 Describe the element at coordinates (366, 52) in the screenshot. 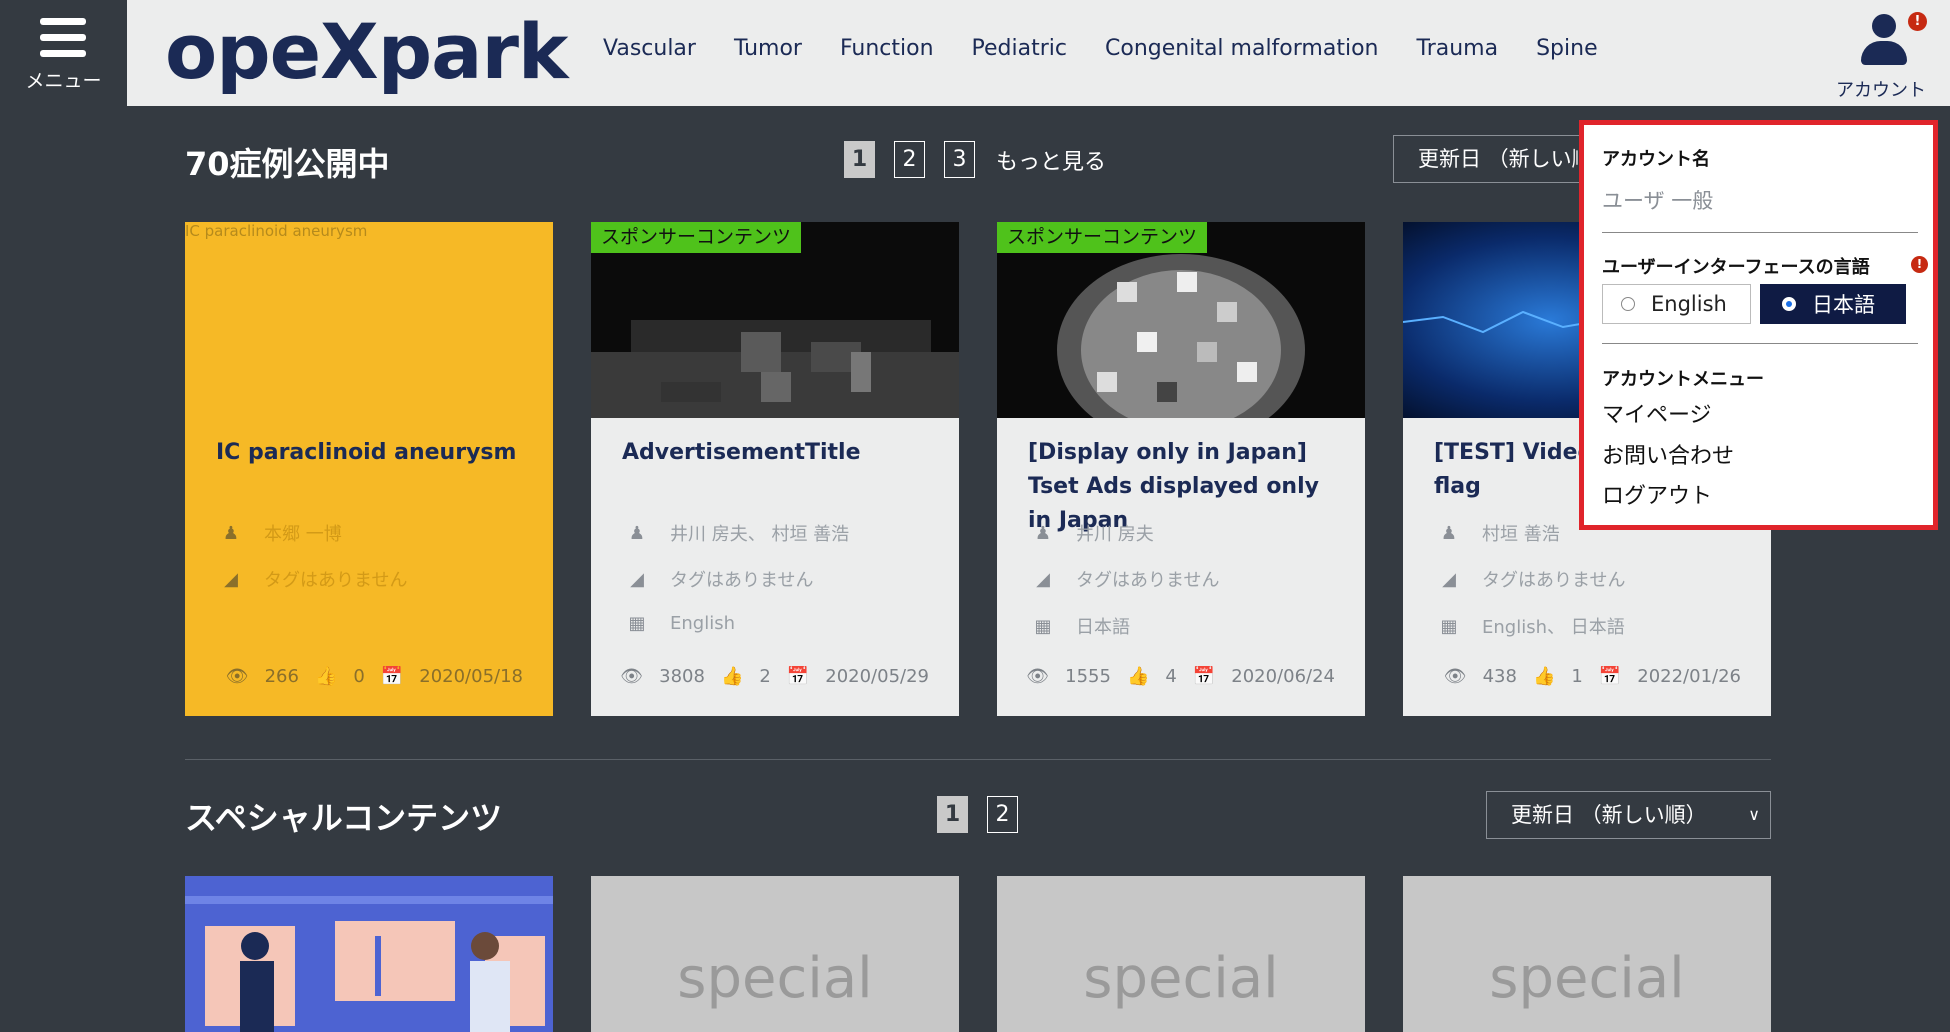

I see `site-logo: opeXpark` at that location.